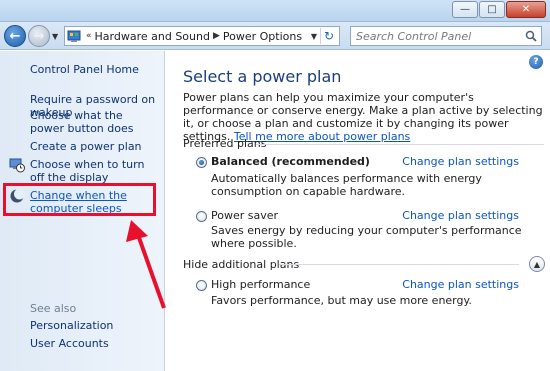 Image resolution: width=550 pixels, height=371 pixels. I want to click on control-panel-icon, so click(74, 36).